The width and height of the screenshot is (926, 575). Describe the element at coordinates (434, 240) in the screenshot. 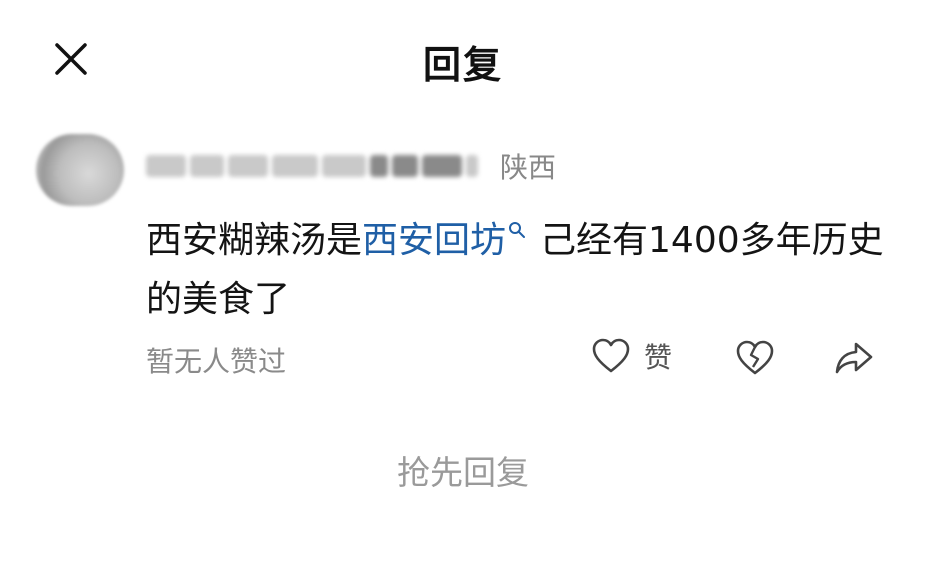

I see `topic-link: 西安回坊` at that location.